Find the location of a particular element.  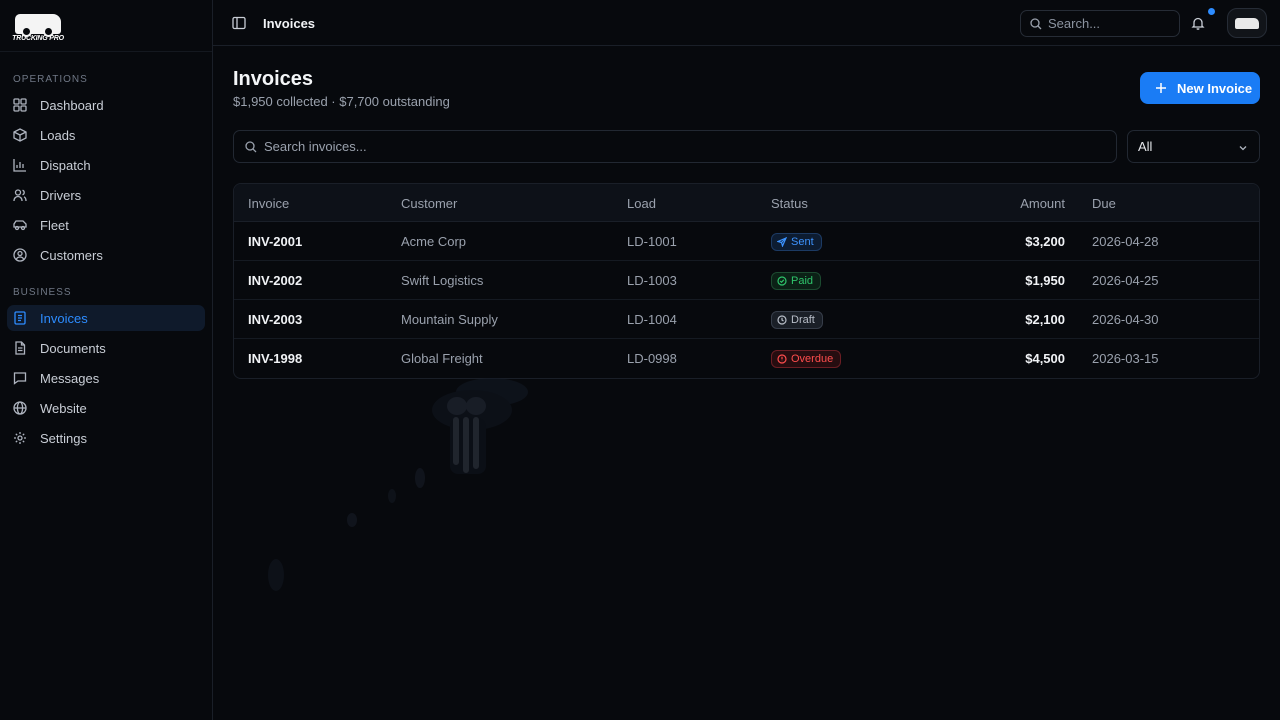

sidebar-item-label: Loads is located at coordinates (58, 135).